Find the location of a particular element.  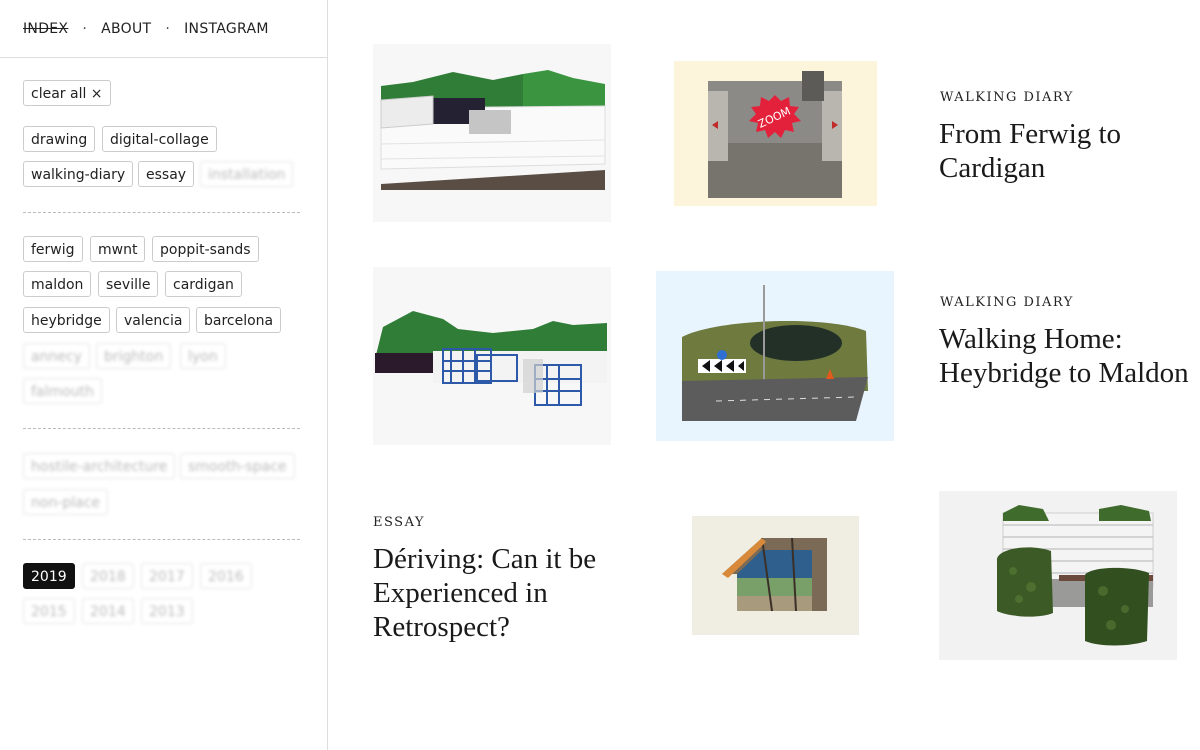

nav-index-link: INDEX is located at coordinates (45, 29).